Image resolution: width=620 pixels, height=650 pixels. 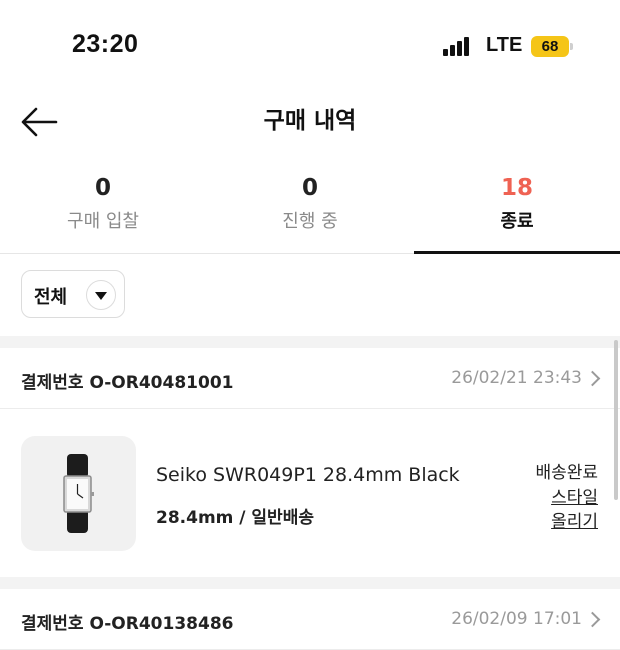 What do you see at coordinates (517, 221) in the screenshot?
I see `tab-label: 종료` at bounding box center [517, 221].